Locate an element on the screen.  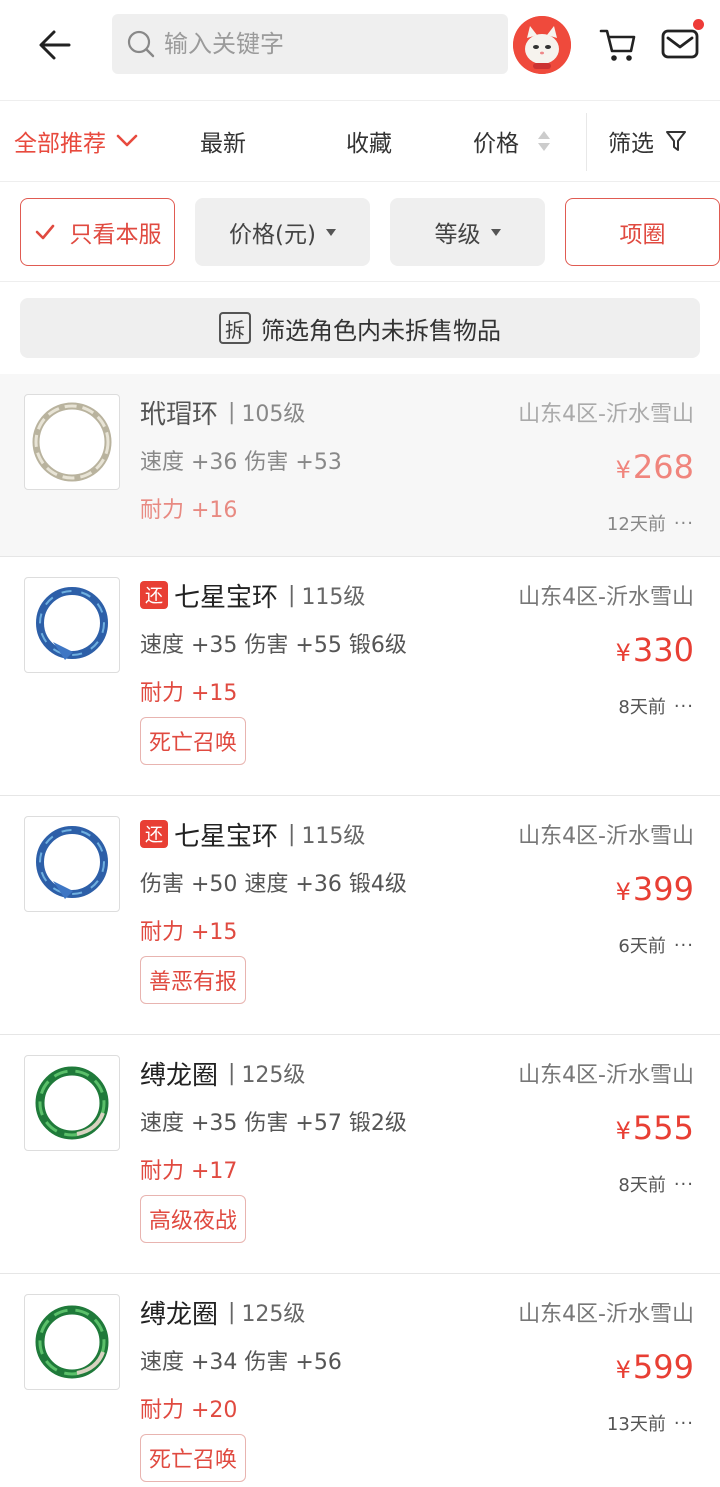
silver-ring-icon is located at coordinates (72, 442).